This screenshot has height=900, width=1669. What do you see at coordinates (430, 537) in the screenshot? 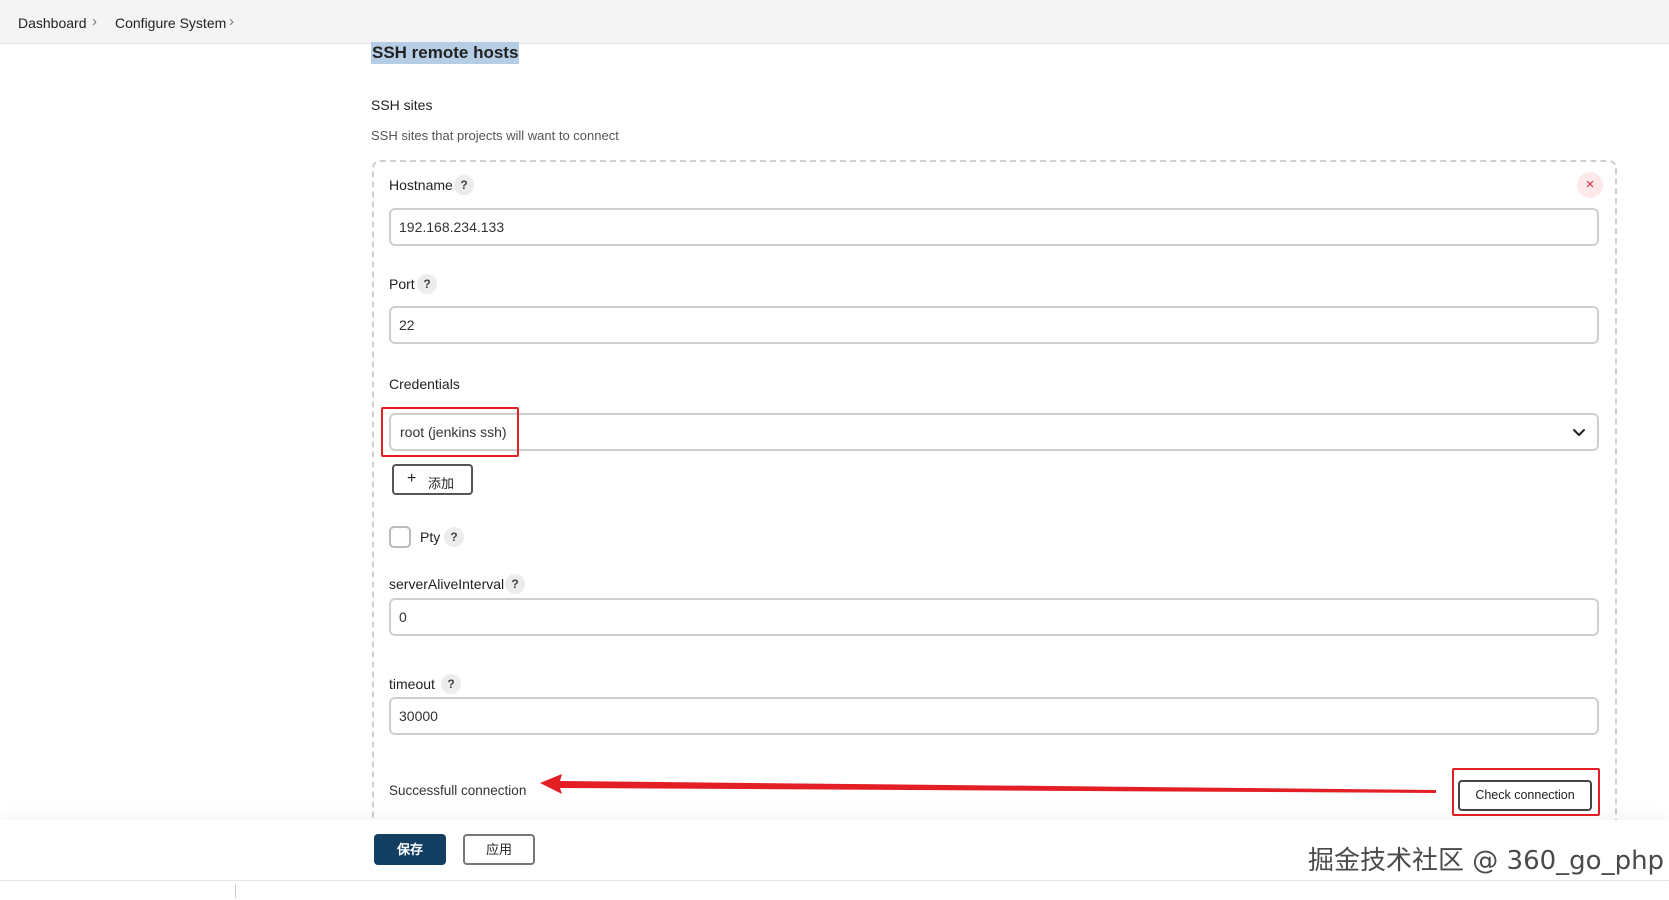
I see `pty-label: Pty` at bounding box center [430, 537].